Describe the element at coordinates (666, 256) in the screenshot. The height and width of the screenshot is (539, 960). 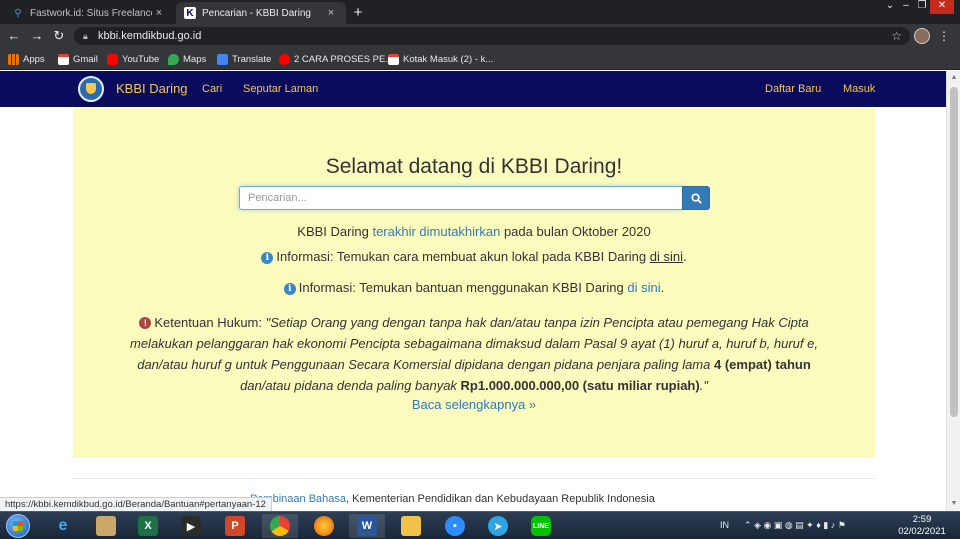
I see `info-account-link: di sini` at that location.